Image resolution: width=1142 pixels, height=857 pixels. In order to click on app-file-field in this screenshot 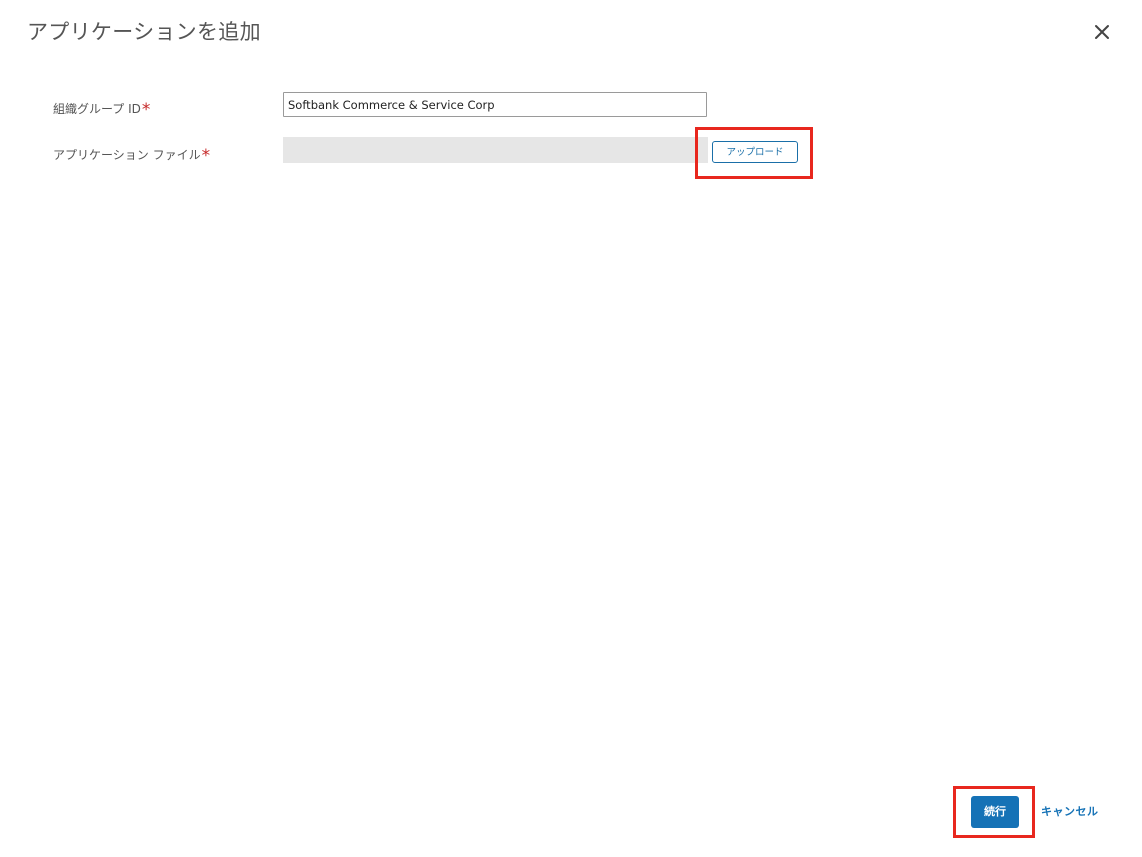, I will do `click(495, 150)`.